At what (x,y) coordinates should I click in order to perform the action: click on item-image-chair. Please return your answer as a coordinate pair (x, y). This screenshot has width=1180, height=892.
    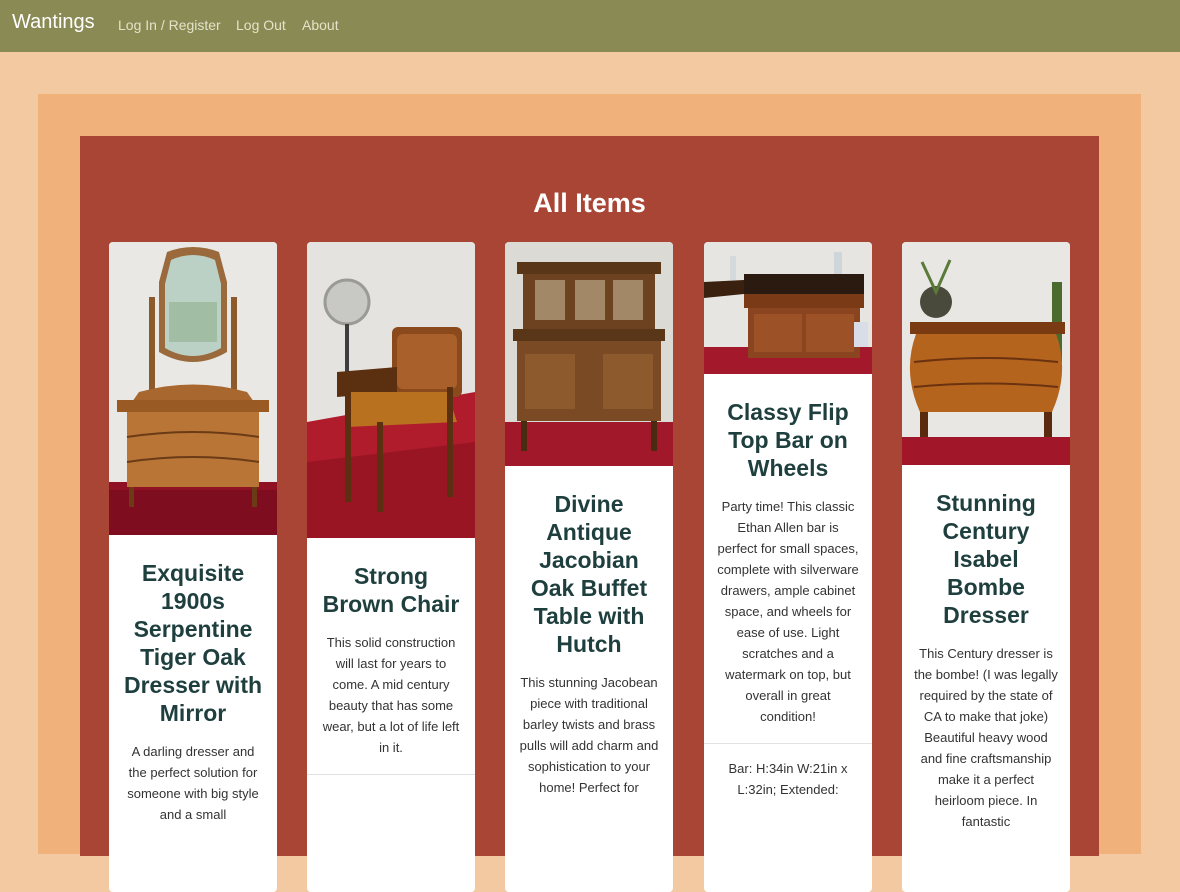
    Looking at the image, I should click on (391, 390).